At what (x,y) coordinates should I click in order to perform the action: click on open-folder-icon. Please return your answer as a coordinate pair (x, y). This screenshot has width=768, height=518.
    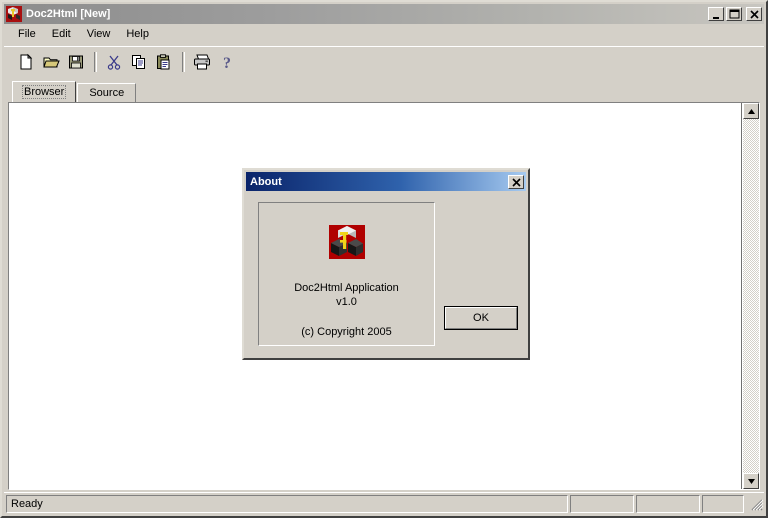
    Looking at the image, I should click on (51, 62).